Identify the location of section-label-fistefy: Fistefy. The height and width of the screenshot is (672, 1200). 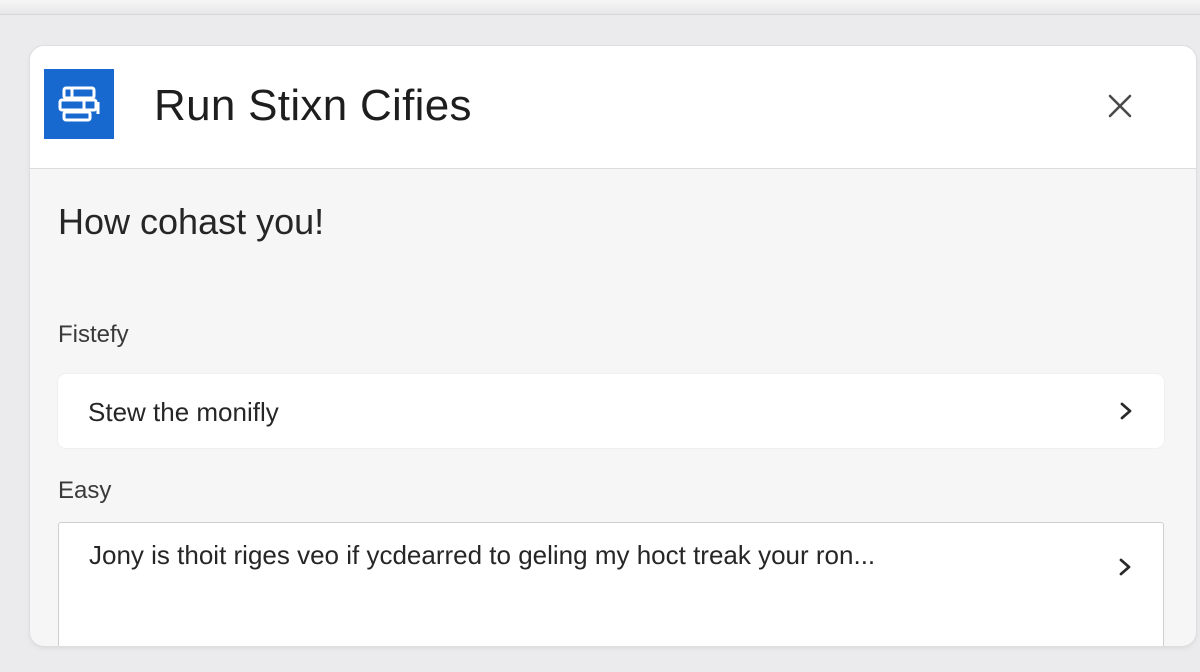
(93, 334).